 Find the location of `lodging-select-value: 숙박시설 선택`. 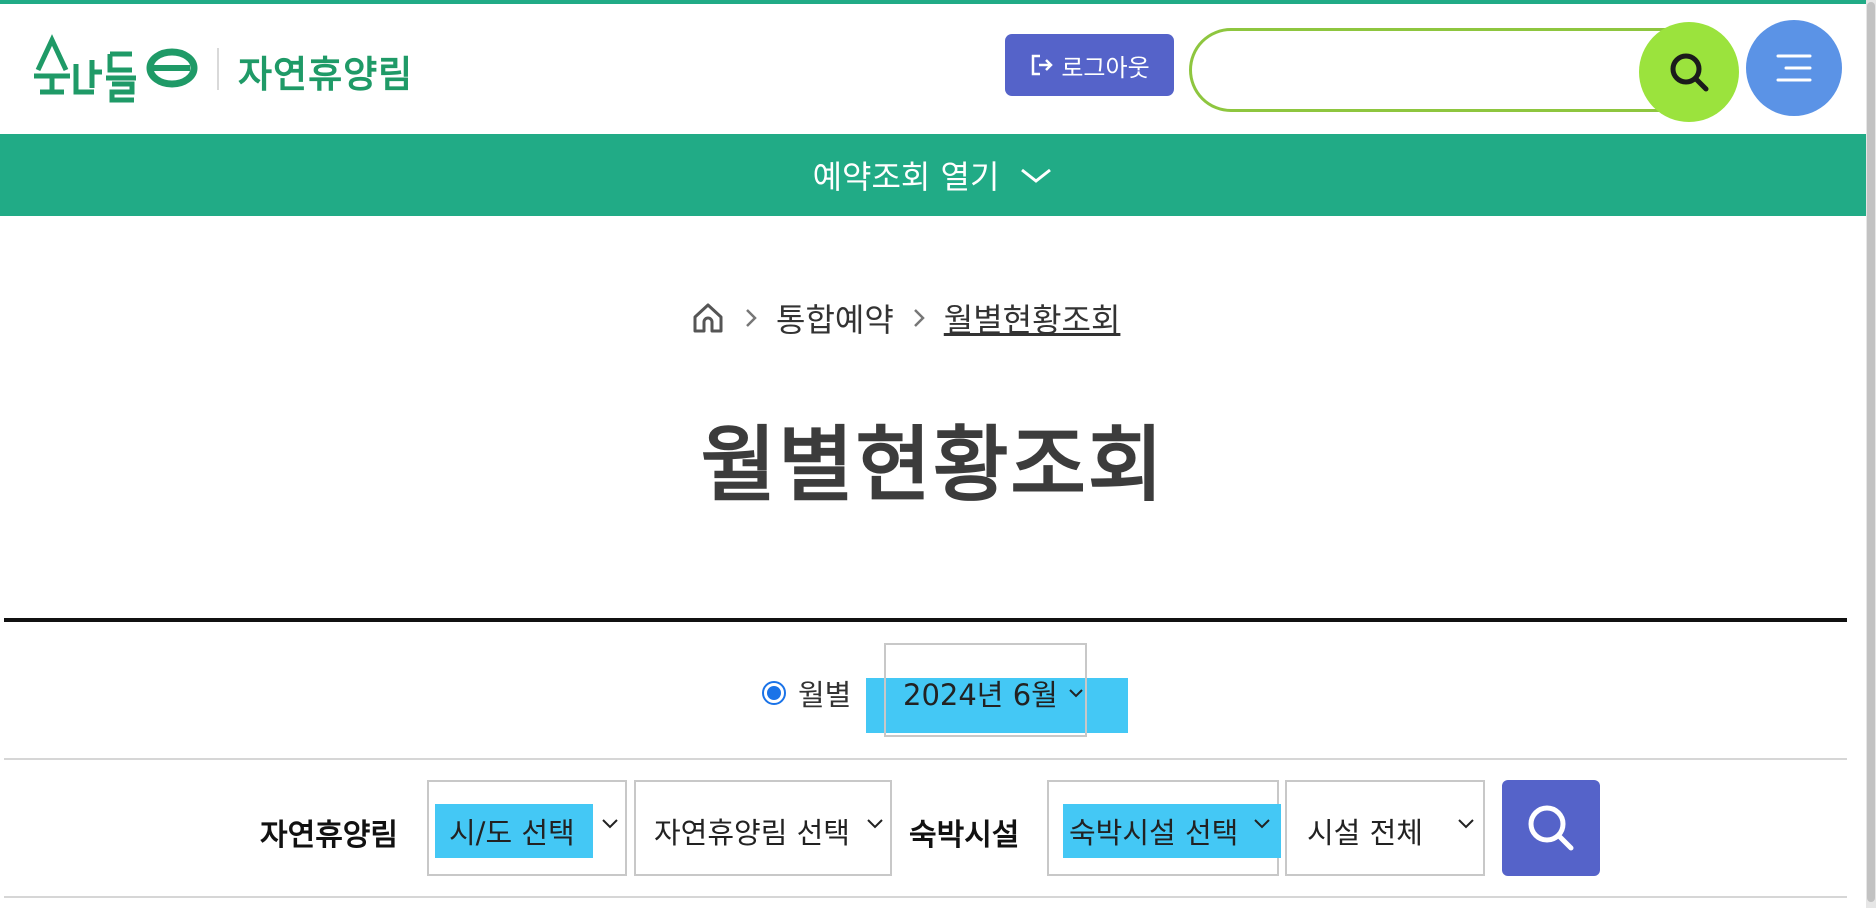

lodging-select-value: 숙박시설 선택 is located at coordinates (1154, 833).